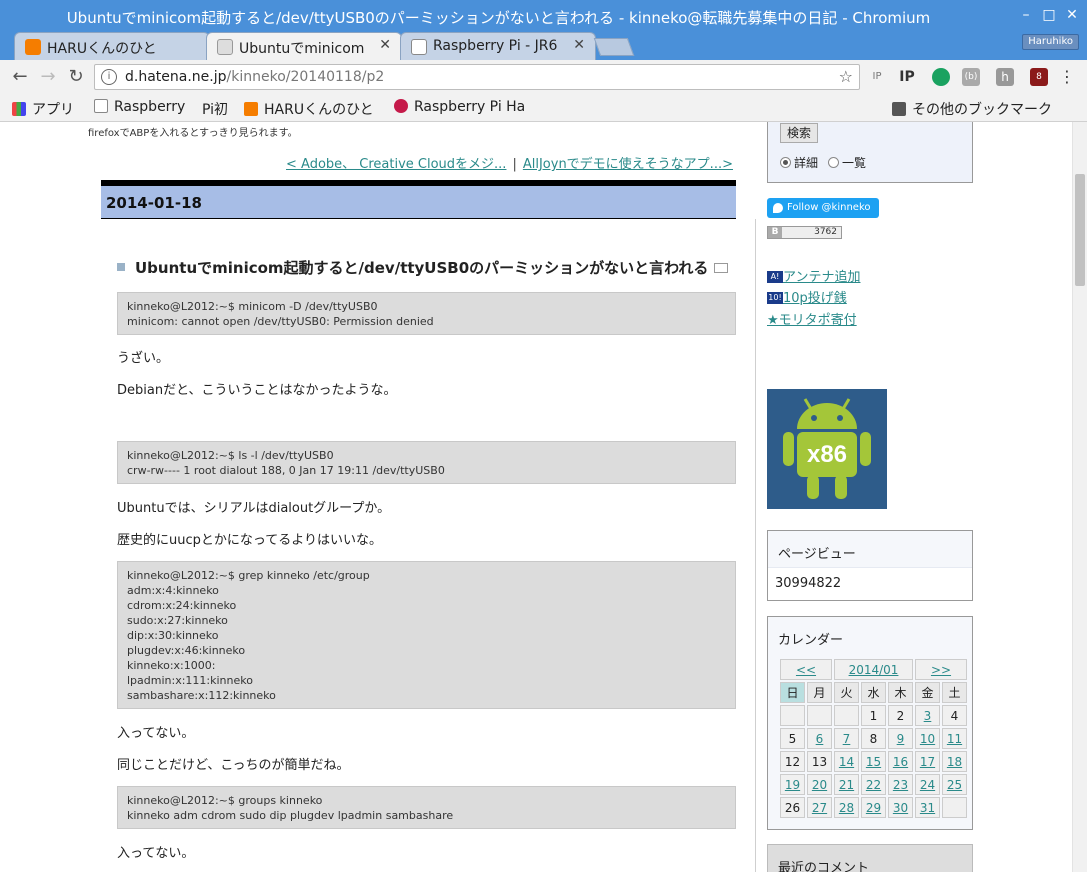 The image size is (1087, 872). Describe the element at coordinates (314, 109) in the screenshot. I see `bookmark-haru: HARUくんのひと` at that location.